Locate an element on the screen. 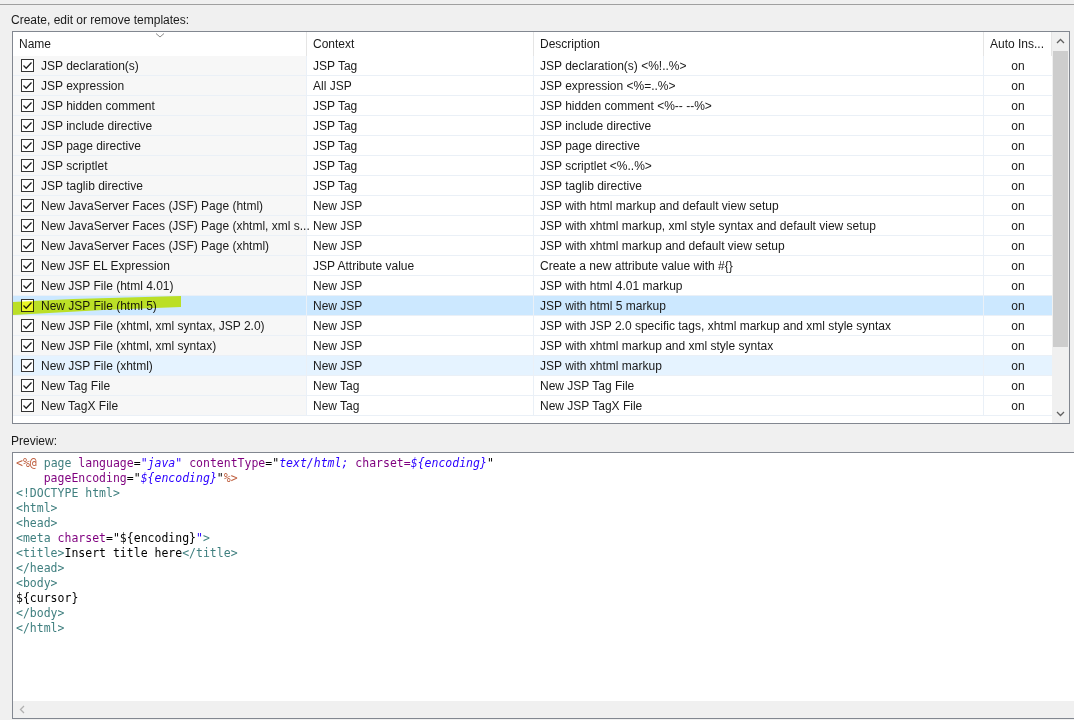  scrollbar-thumb is located at coordinates (1060, 199).